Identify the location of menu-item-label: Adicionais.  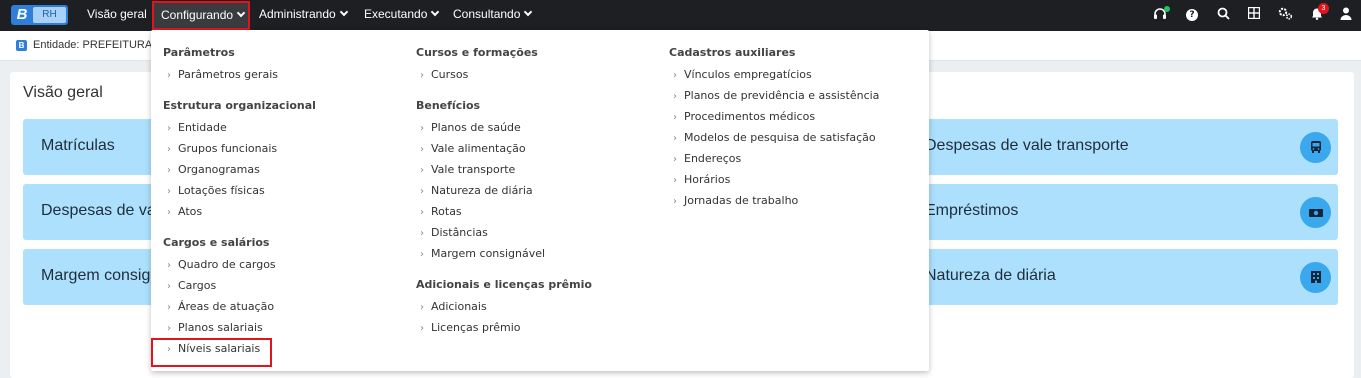
(459, 306).